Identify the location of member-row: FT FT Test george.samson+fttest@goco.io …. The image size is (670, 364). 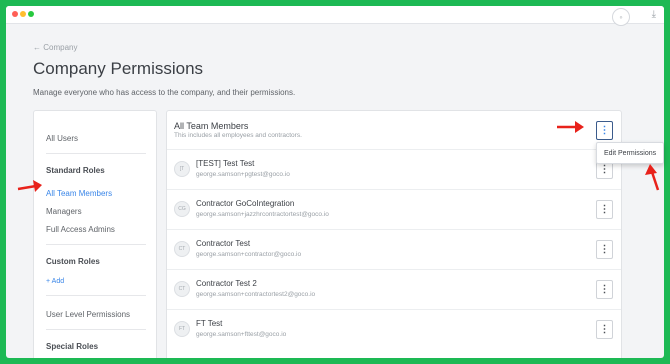
(394, 329).